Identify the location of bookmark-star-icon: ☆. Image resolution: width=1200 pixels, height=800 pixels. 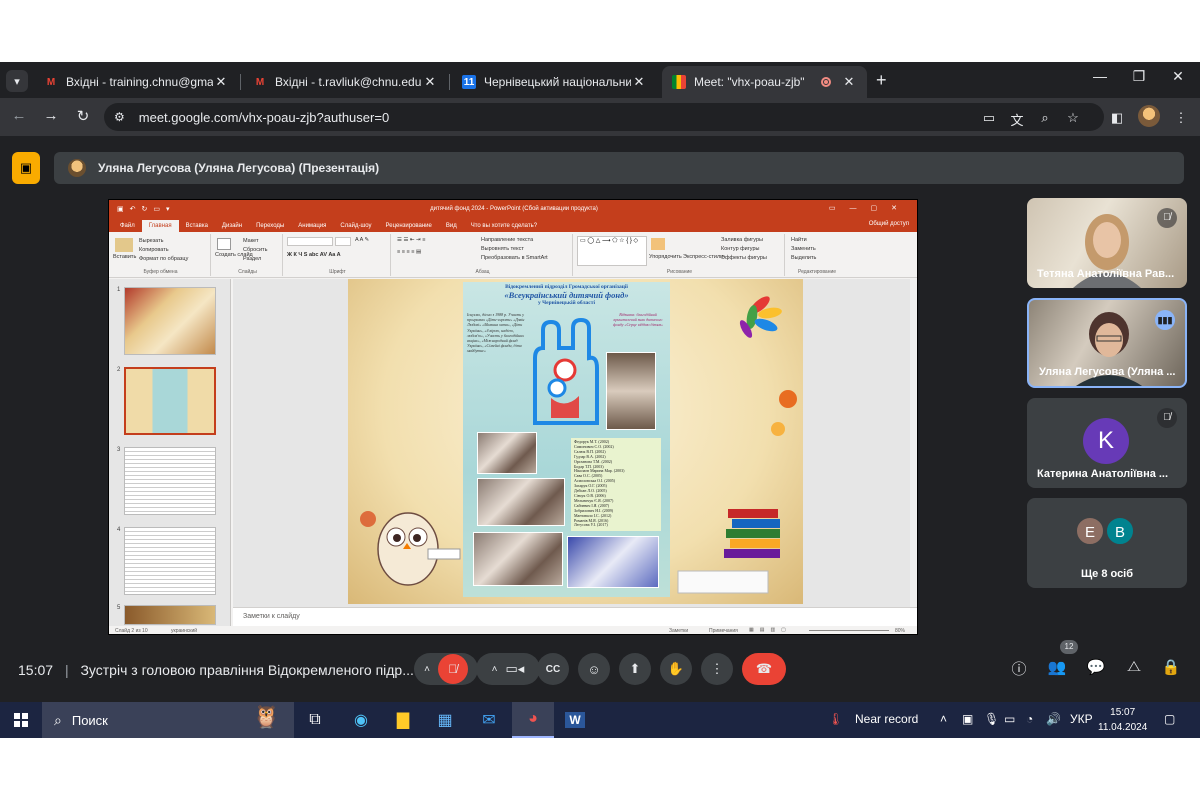
(1073, 118).